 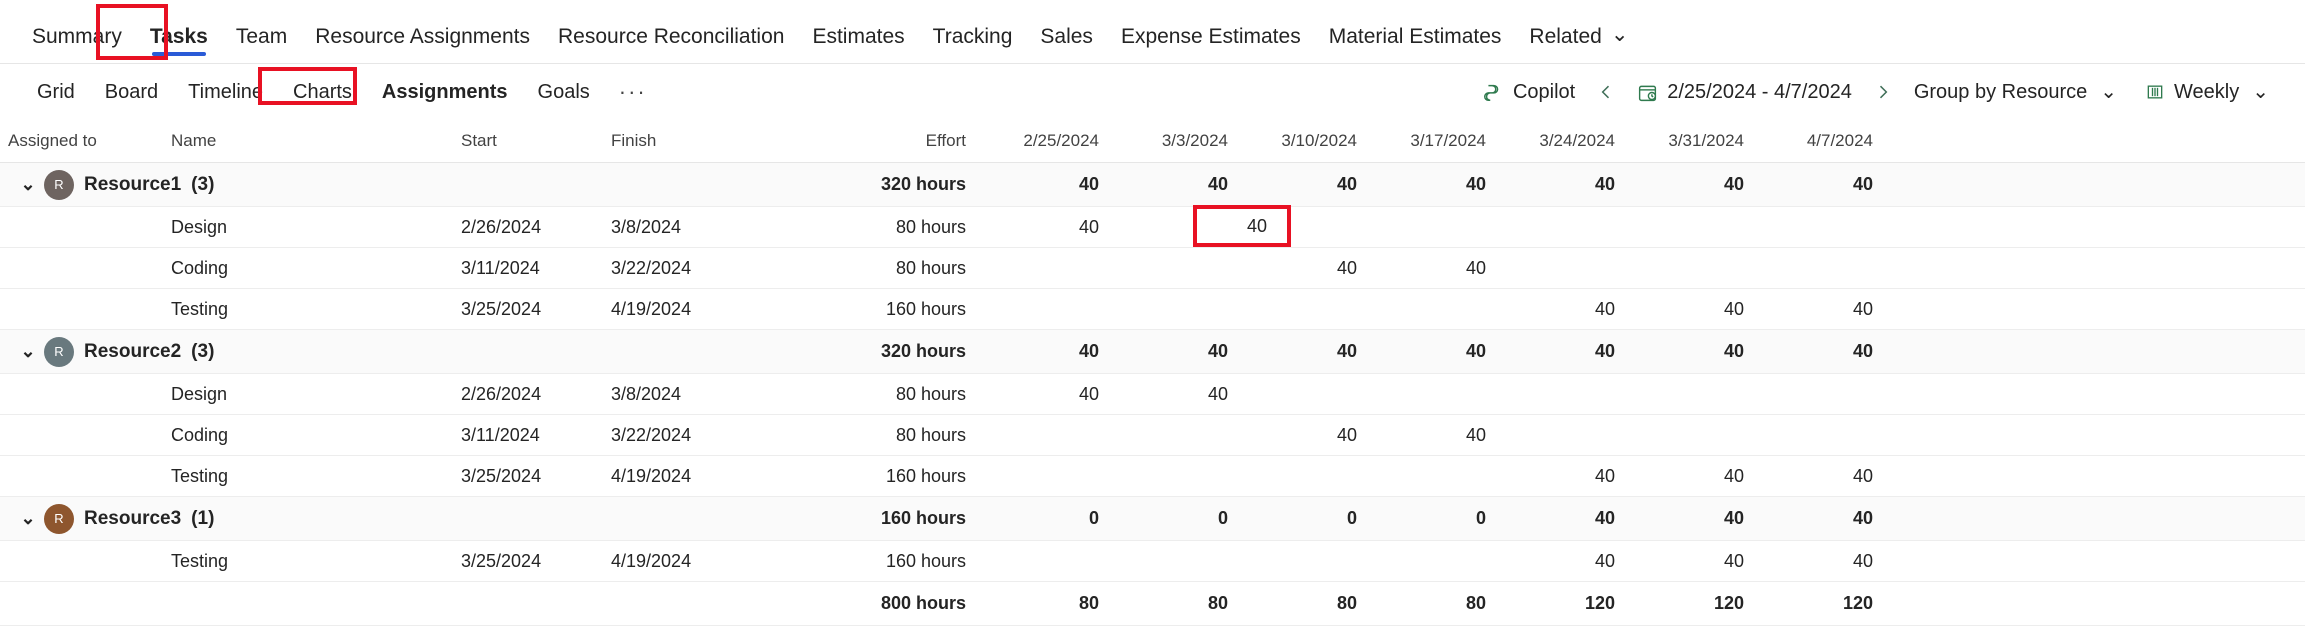 What do you see at coordinates (536, 141) in the screenshot?
I see `column-header-start: Start` at bounding box center [536, 141].